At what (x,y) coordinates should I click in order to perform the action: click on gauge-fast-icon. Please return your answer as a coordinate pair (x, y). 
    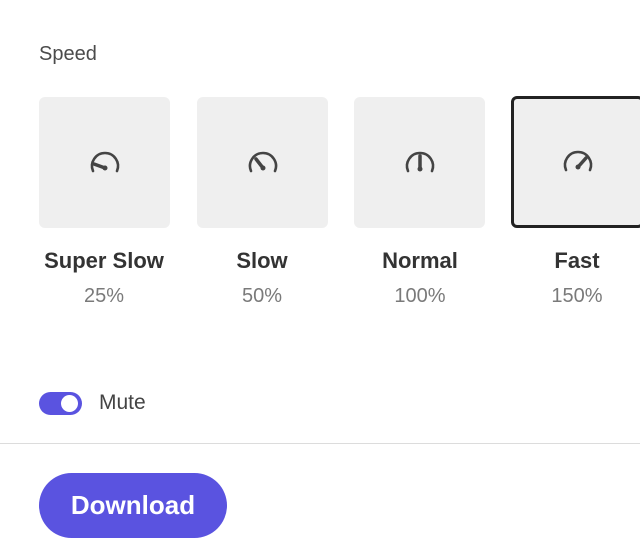
    Looking at the image, I should click on (577, 161).